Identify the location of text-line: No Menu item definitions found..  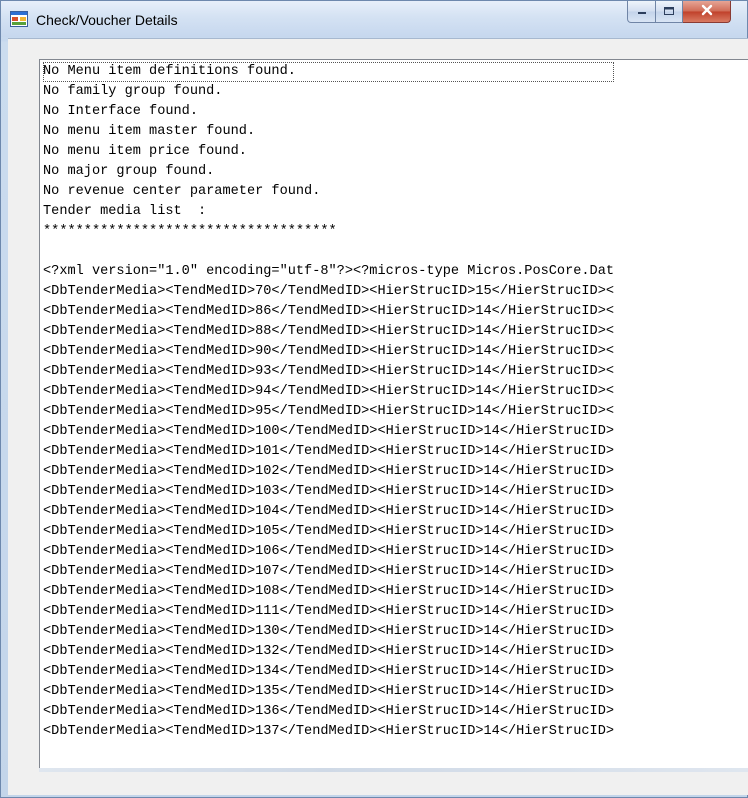
(329, 72).